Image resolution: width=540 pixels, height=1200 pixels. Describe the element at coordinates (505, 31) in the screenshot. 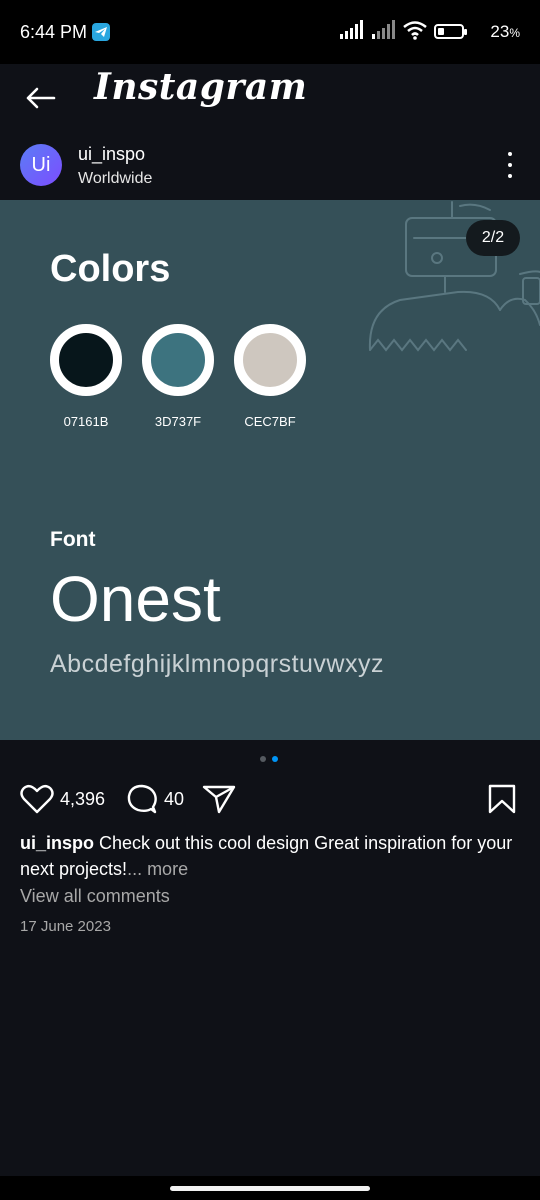

I see `battery-percent: 23%` at that location.